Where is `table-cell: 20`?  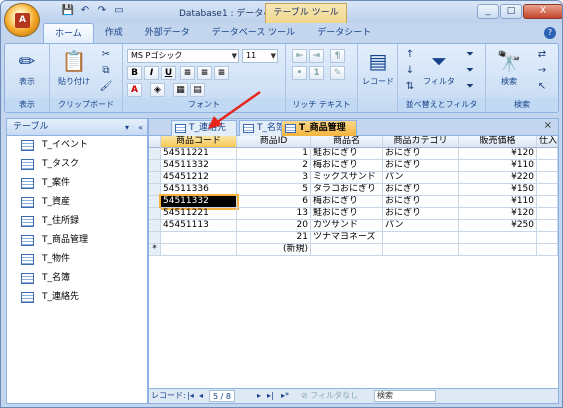
table-cell: 20 is located at coordinates (274, 226).